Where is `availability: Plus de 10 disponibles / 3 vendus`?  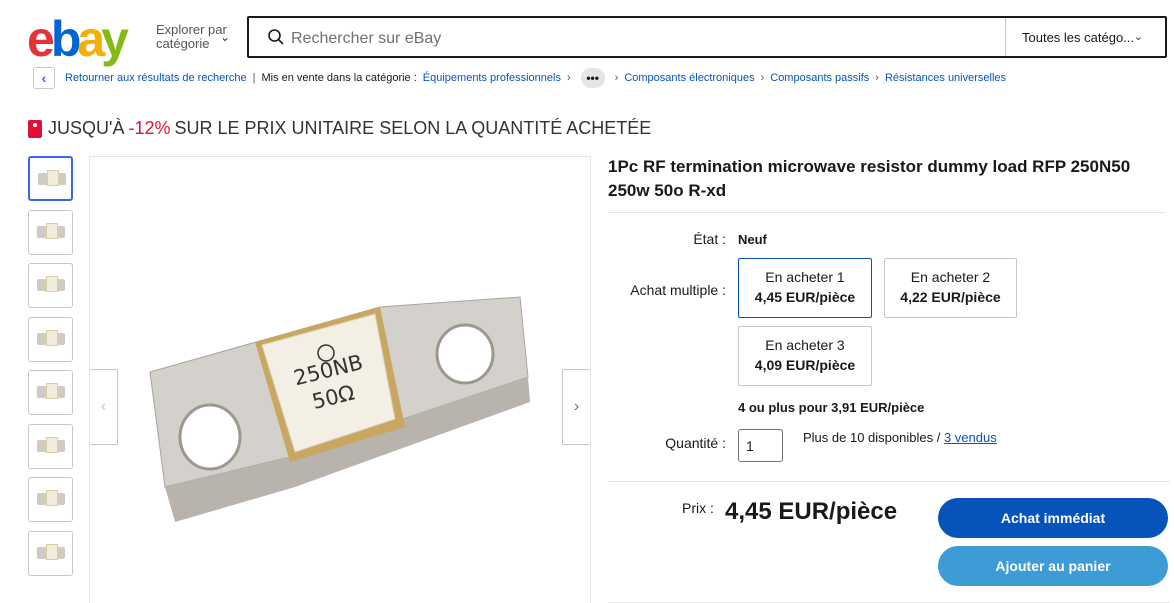
availability: Plus de 10 disponibles / 3 vendus is located at coordinates (900, 437).